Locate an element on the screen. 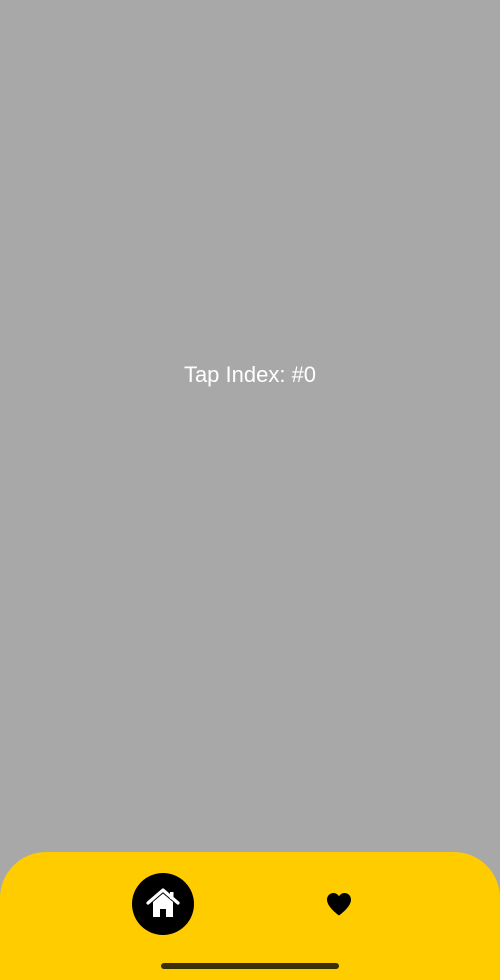 The height and width of the screenshot is (980, 500). heart-icon is located at coordinates (339, 904).